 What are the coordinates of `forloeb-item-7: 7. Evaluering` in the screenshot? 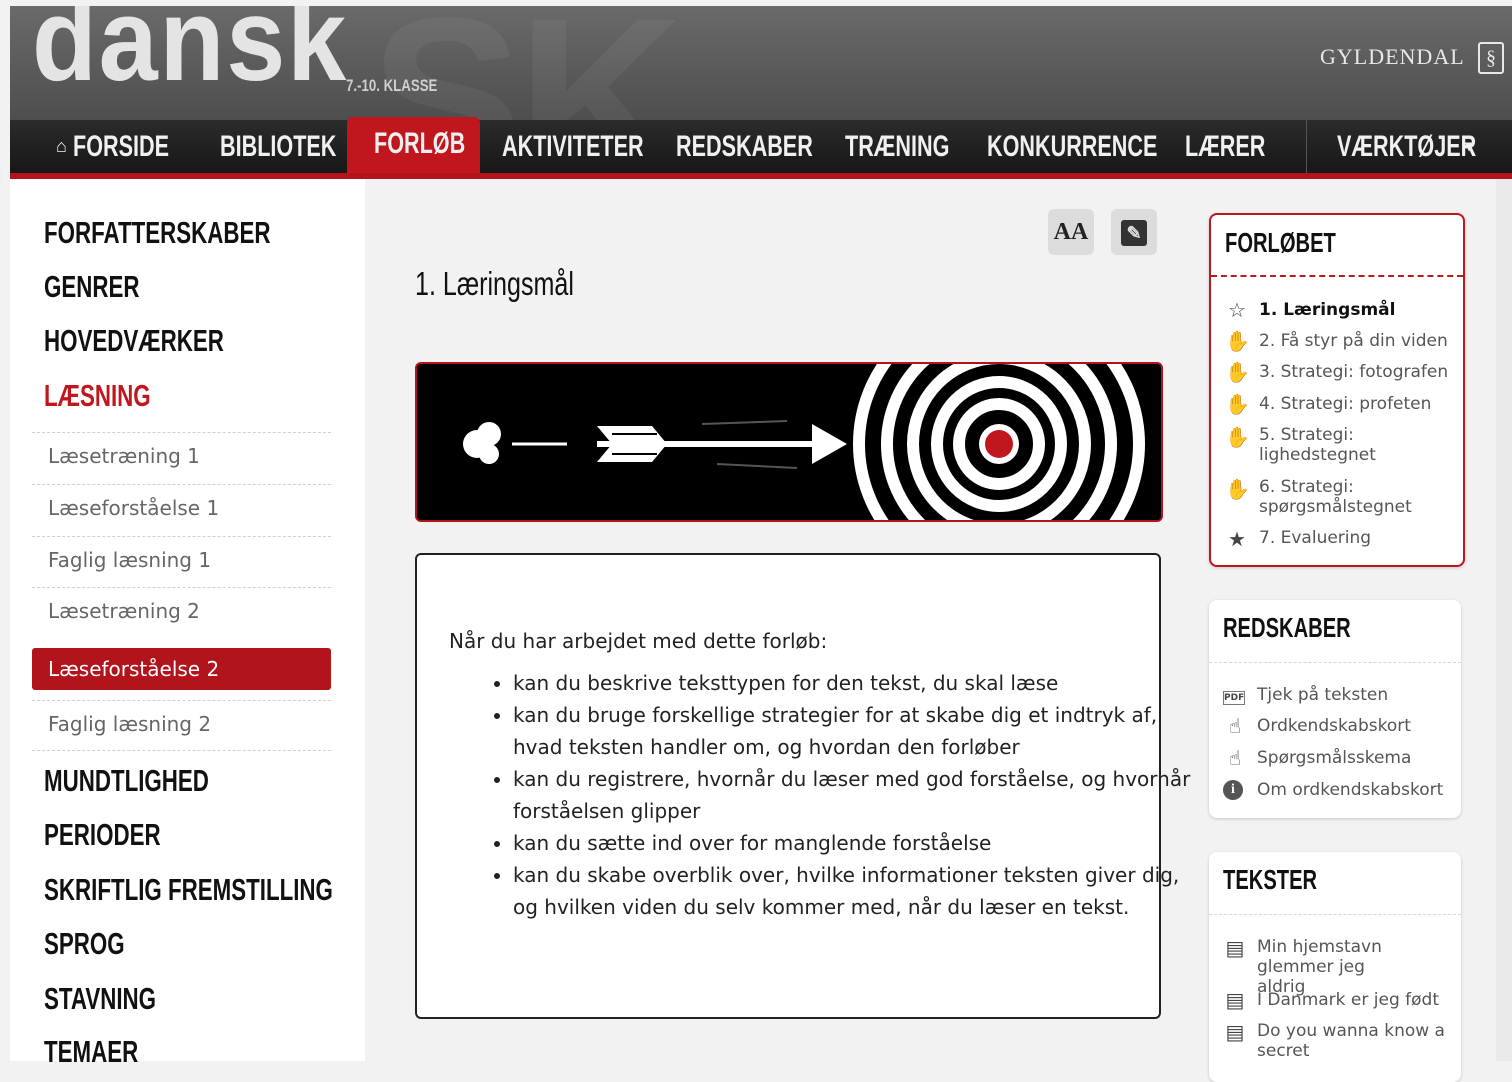 It's located at (1359, 538).